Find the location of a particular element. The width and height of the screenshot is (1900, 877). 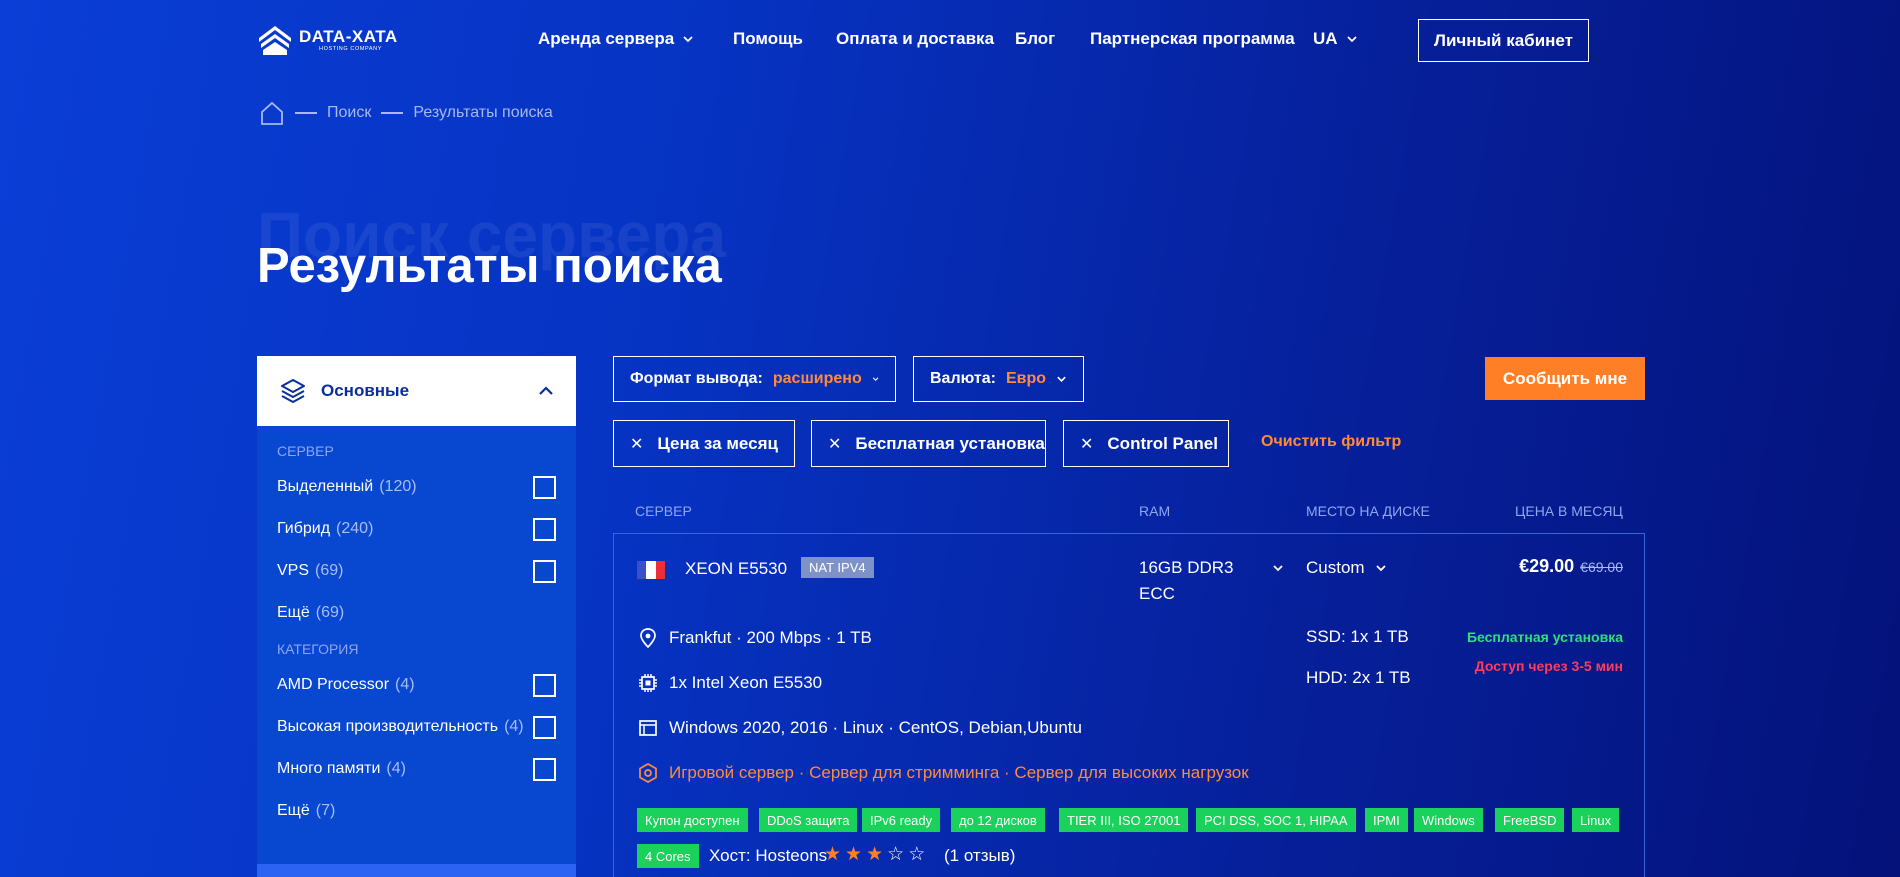

reviews-link: (1 отзыв) is located at coordinates (979, 856).